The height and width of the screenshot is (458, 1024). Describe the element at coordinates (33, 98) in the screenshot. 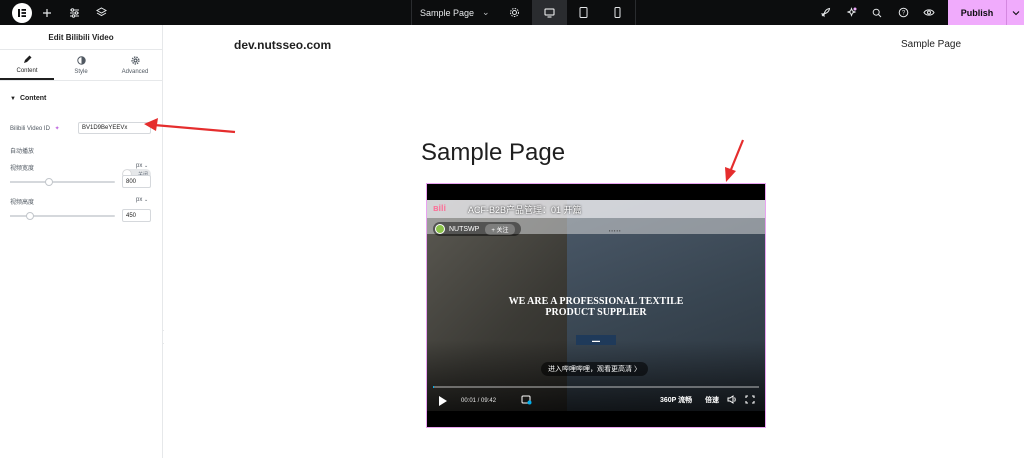

I see `section-label: Content` at that location.